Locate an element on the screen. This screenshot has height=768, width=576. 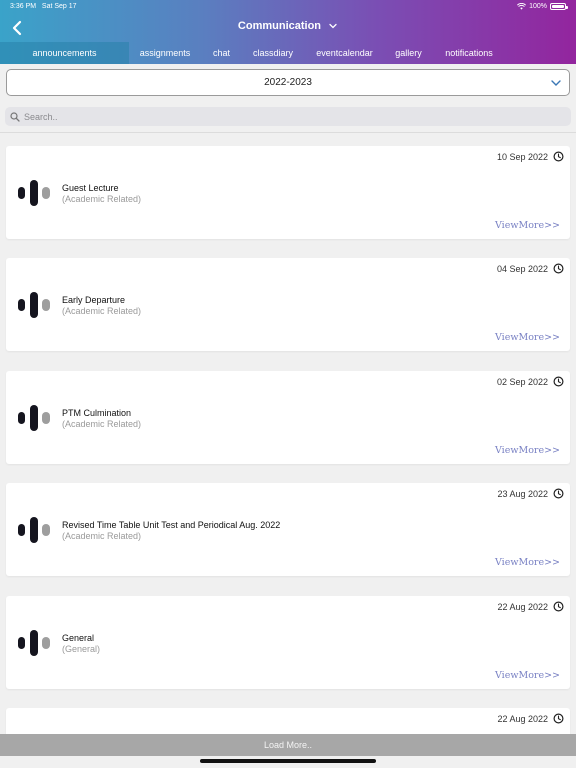
status-date: Sat Sep 17 is located at coordinates (59, 6).